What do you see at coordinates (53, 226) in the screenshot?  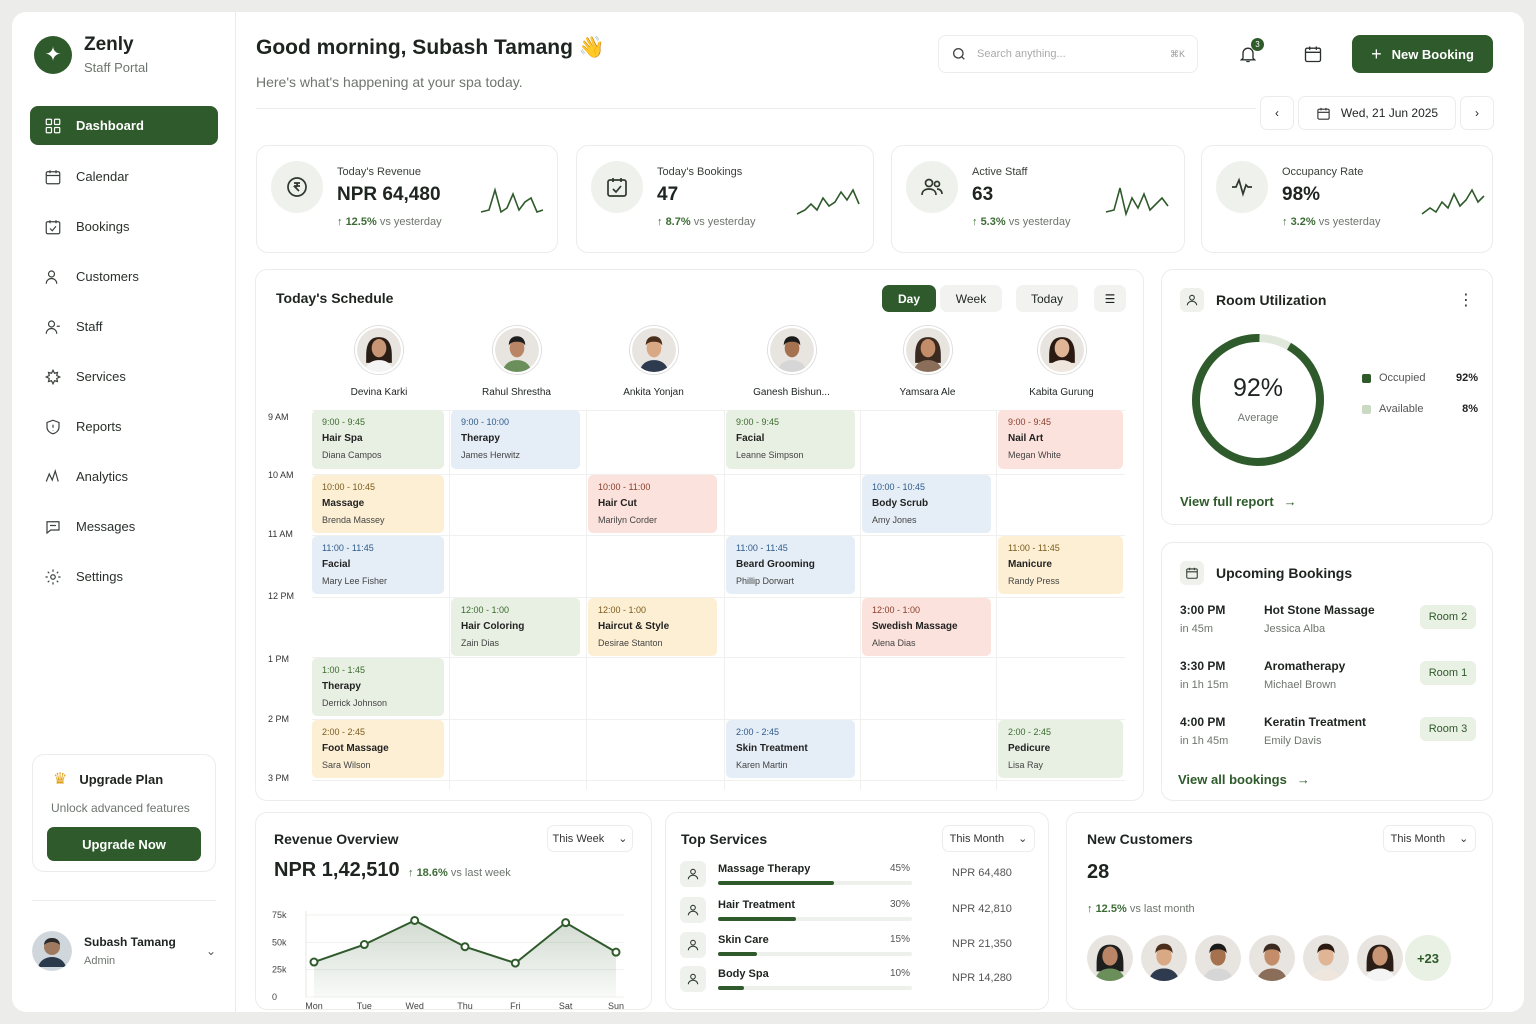 I see `bookings-icon` at bounding box center [53, 226].